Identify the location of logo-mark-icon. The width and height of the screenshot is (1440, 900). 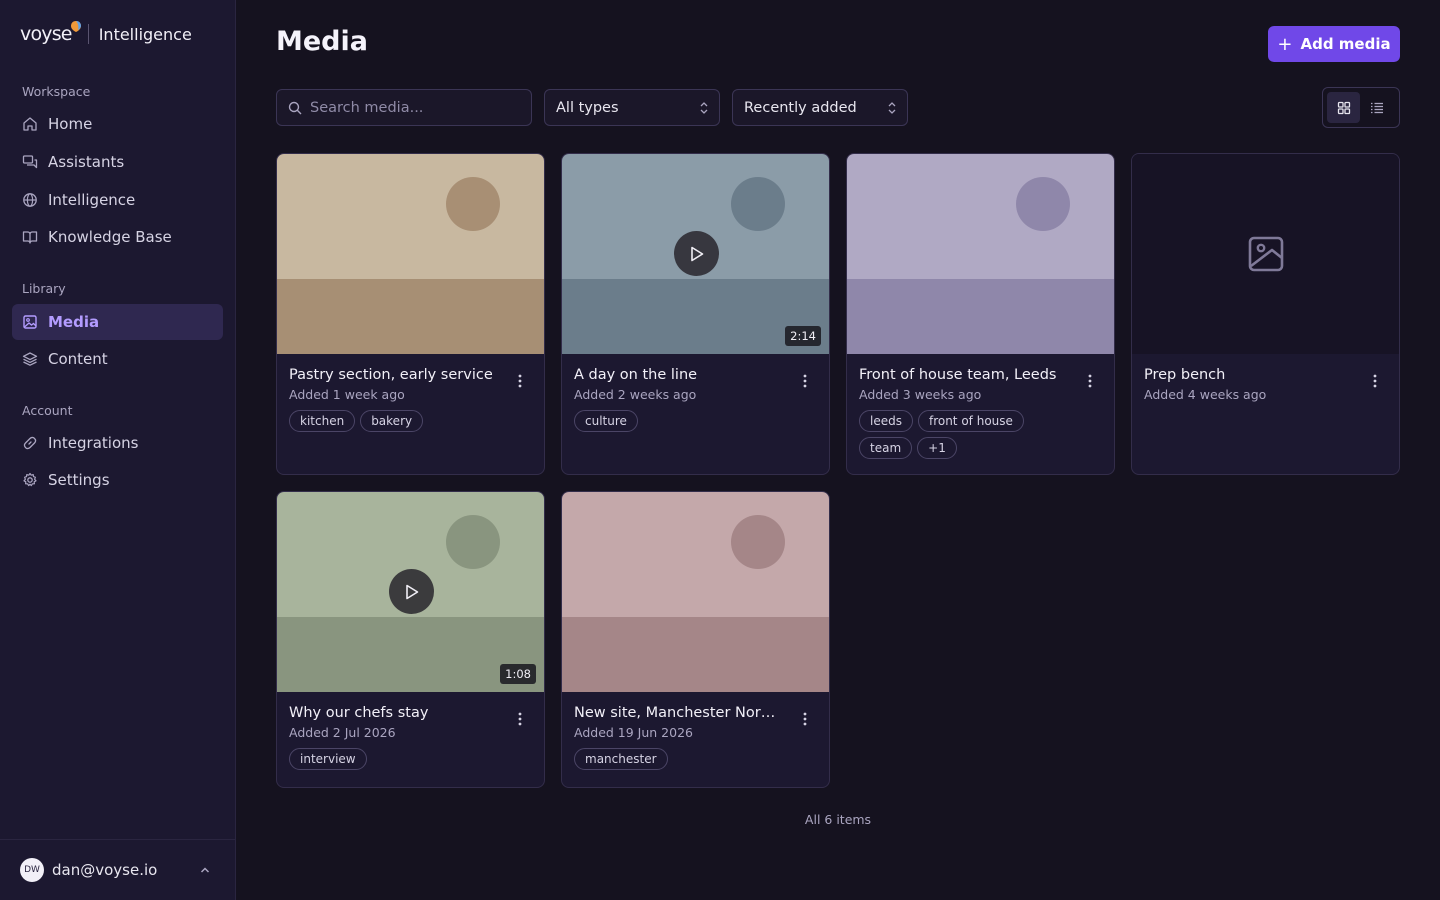
(75, 26).